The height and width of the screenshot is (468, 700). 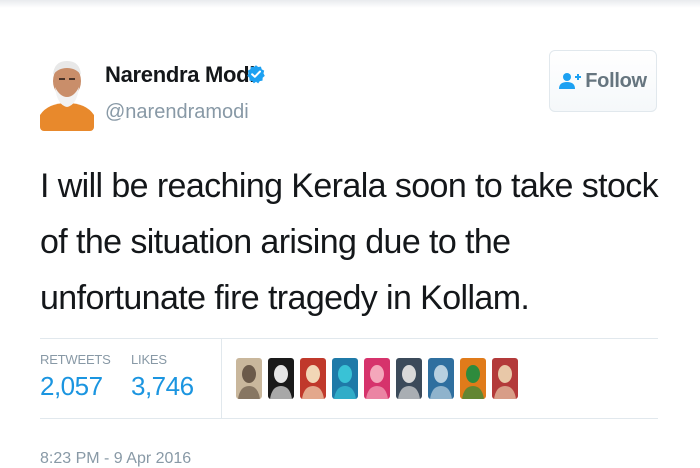 I want to click on user-name: Narendra Modi, so click(x=180, y=75).